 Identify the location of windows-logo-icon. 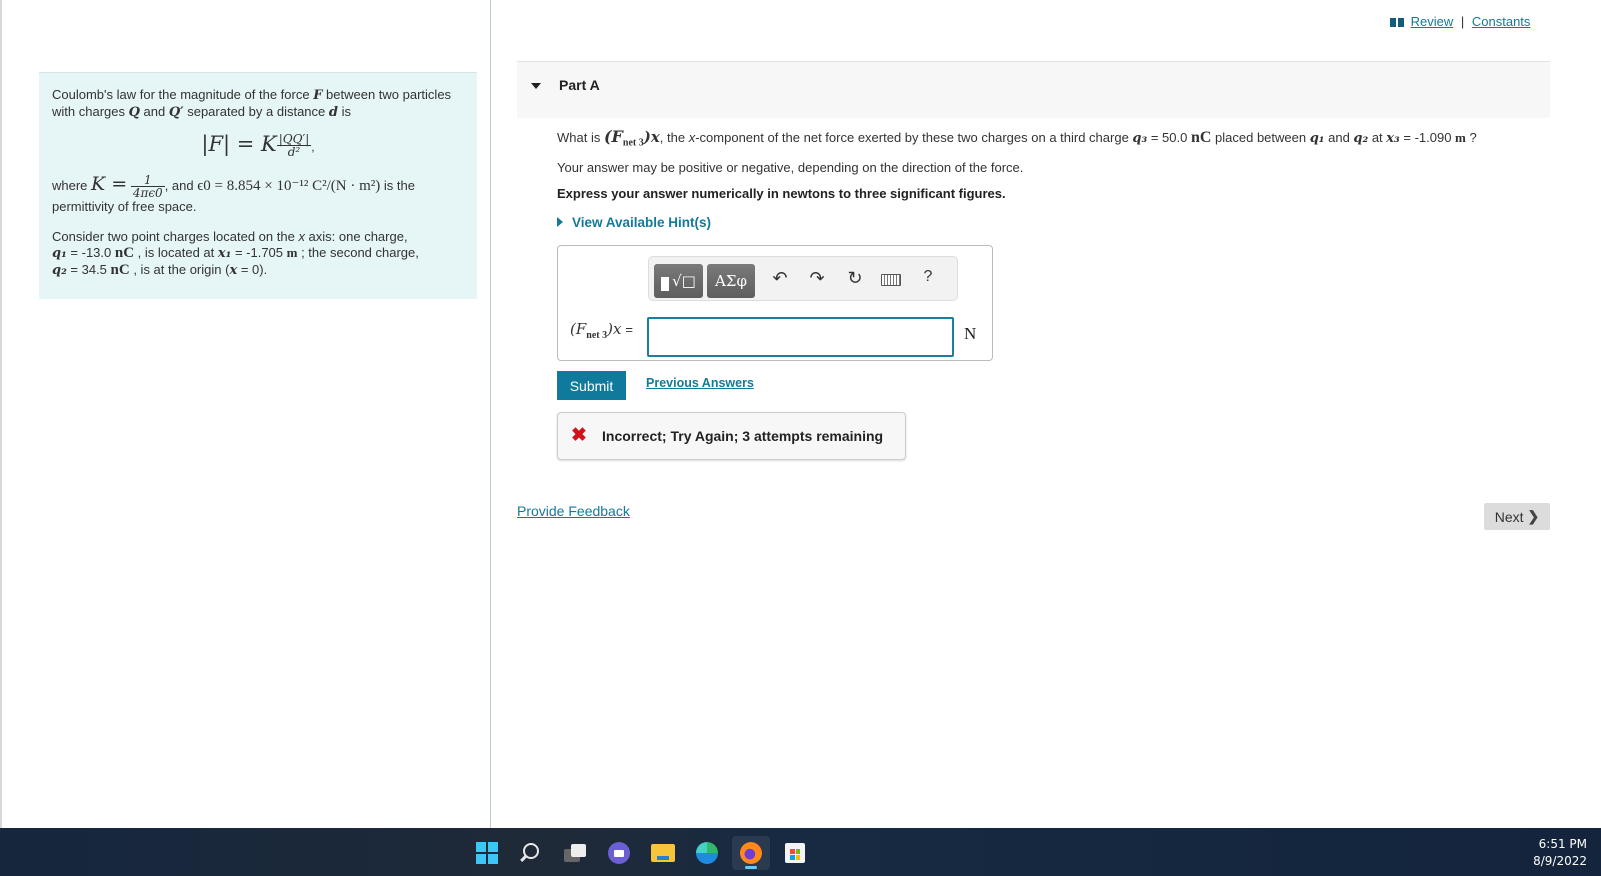
(487, 853).